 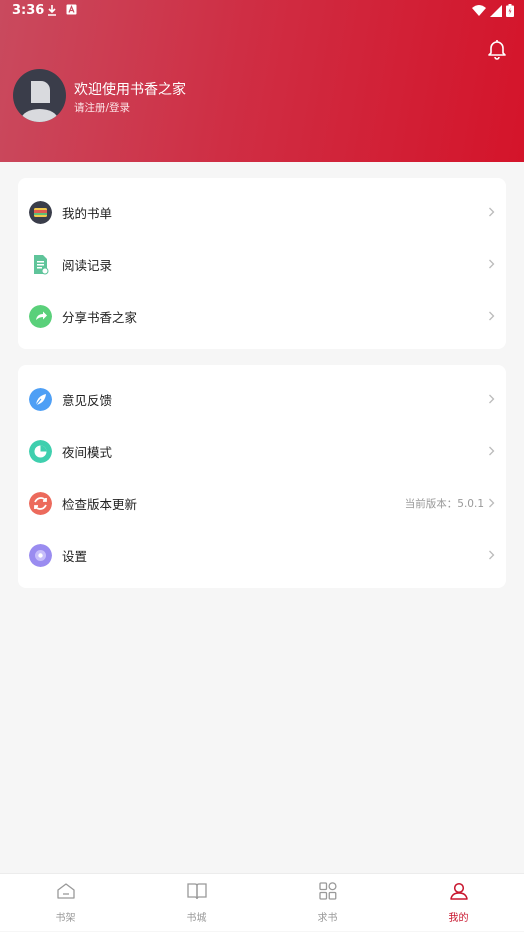 What do you see at coordinates (130, 90) in the screenshot?
I see `welcome-text: 欢迎使用书香之家` at bounding box center [130, 90].